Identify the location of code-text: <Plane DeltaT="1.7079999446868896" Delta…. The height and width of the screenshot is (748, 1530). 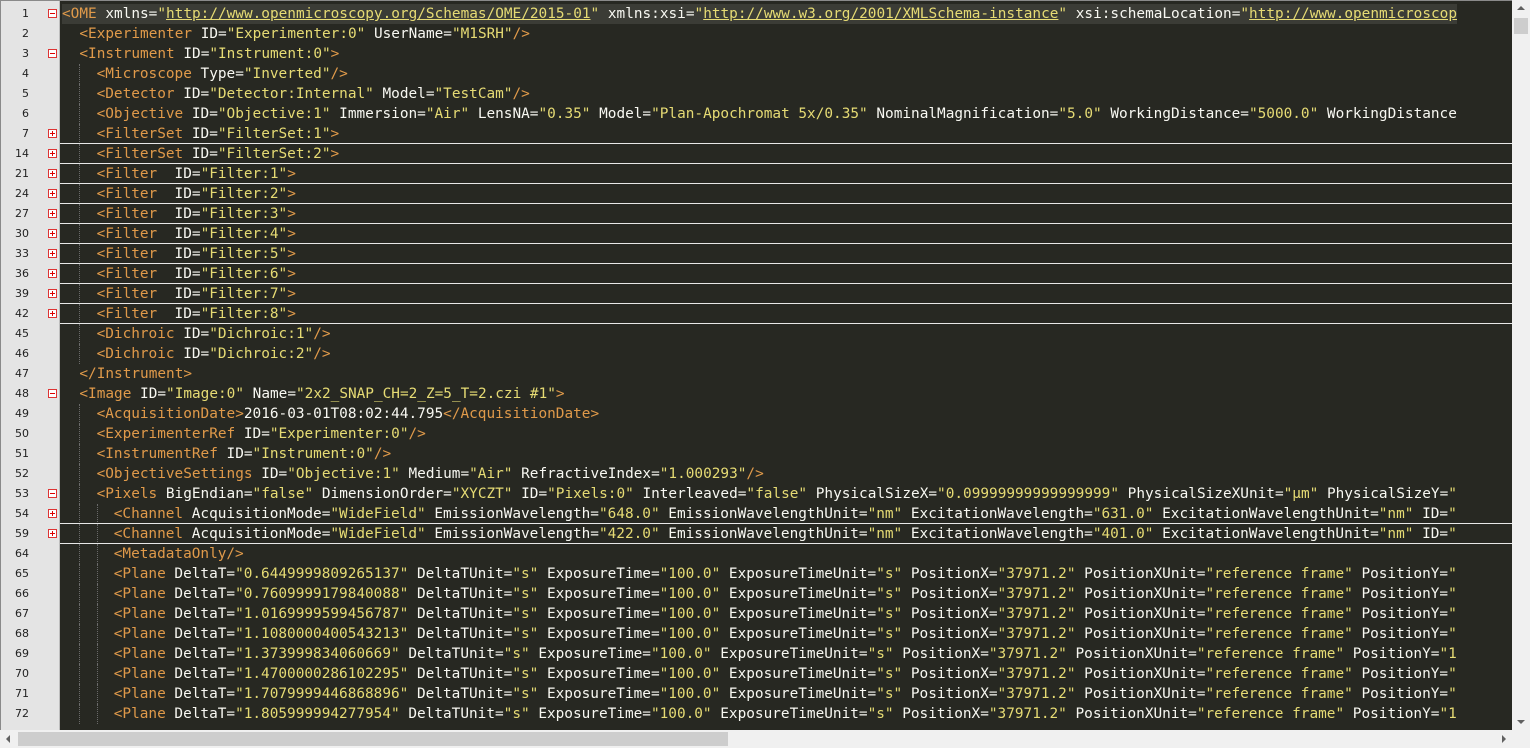
(759, 694).